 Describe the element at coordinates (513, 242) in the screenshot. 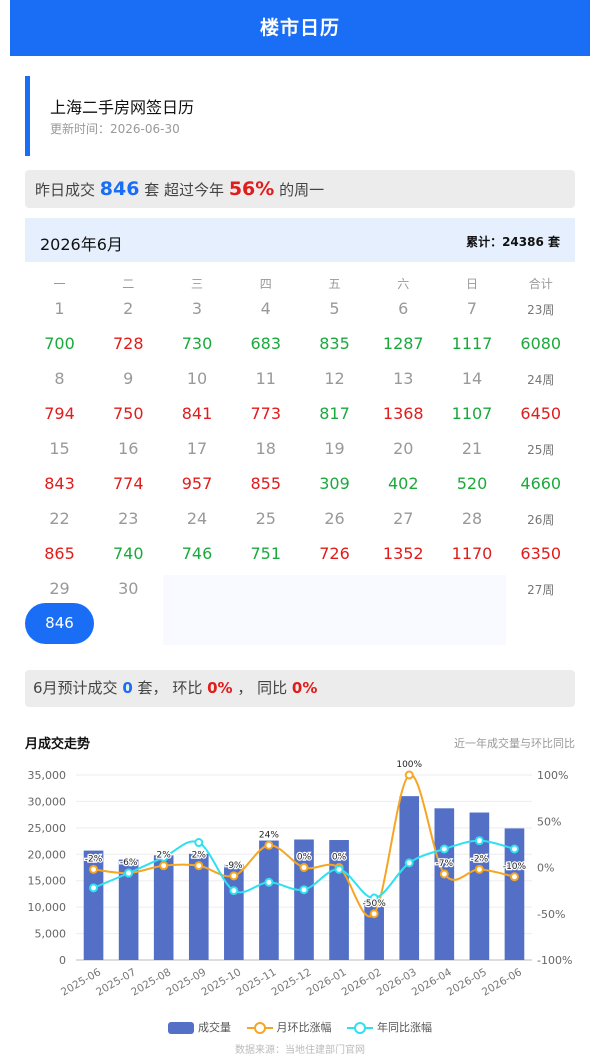

I see `month-total: 累计：24386 套` at that location.